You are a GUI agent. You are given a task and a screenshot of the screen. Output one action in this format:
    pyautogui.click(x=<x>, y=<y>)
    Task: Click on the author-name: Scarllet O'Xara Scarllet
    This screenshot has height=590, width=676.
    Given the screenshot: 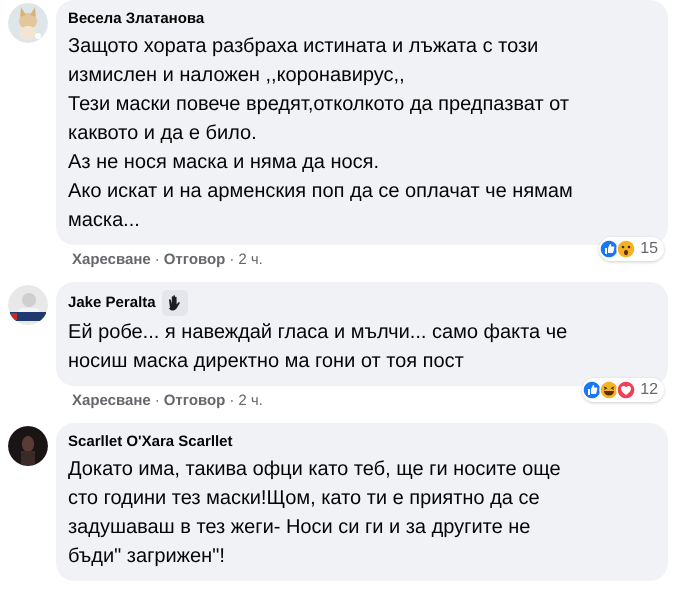 What is the action you would take?
    pyautogui.click(x=150, y=442)
    